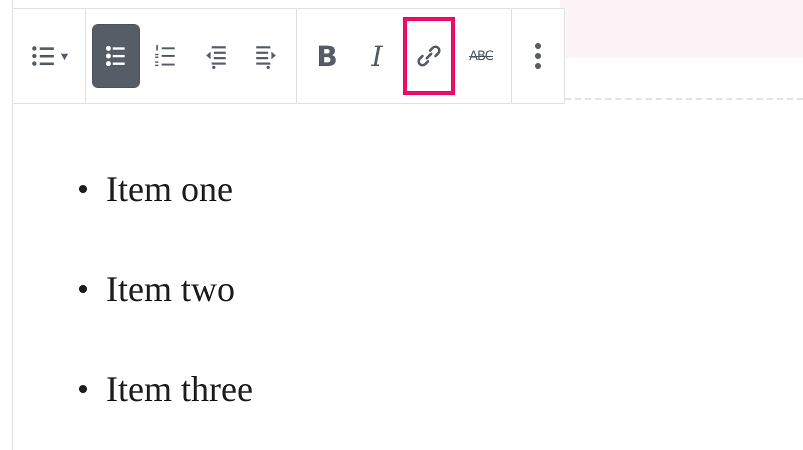 Image resolution: width=803 pixels, height=450 pixels. Describe the element at coordinates (64, 56) in the screenshot. I see `caret-icon` at that location.